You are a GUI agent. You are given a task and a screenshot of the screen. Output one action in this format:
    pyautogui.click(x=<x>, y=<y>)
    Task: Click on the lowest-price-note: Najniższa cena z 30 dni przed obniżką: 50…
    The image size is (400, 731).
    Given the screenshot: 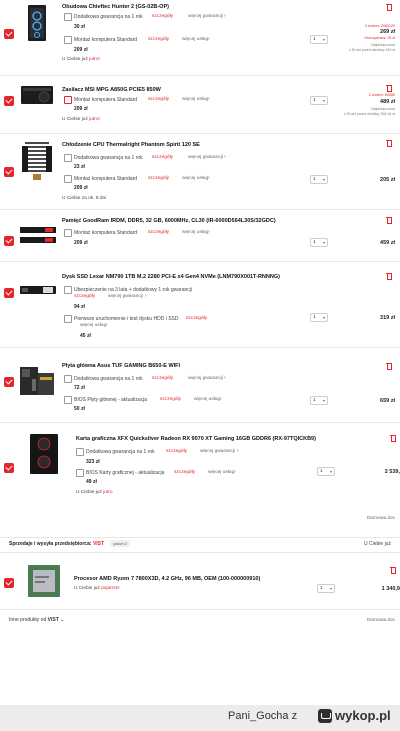 What is the action you would take?
    pyautogui.click(x=369, y=111)
    